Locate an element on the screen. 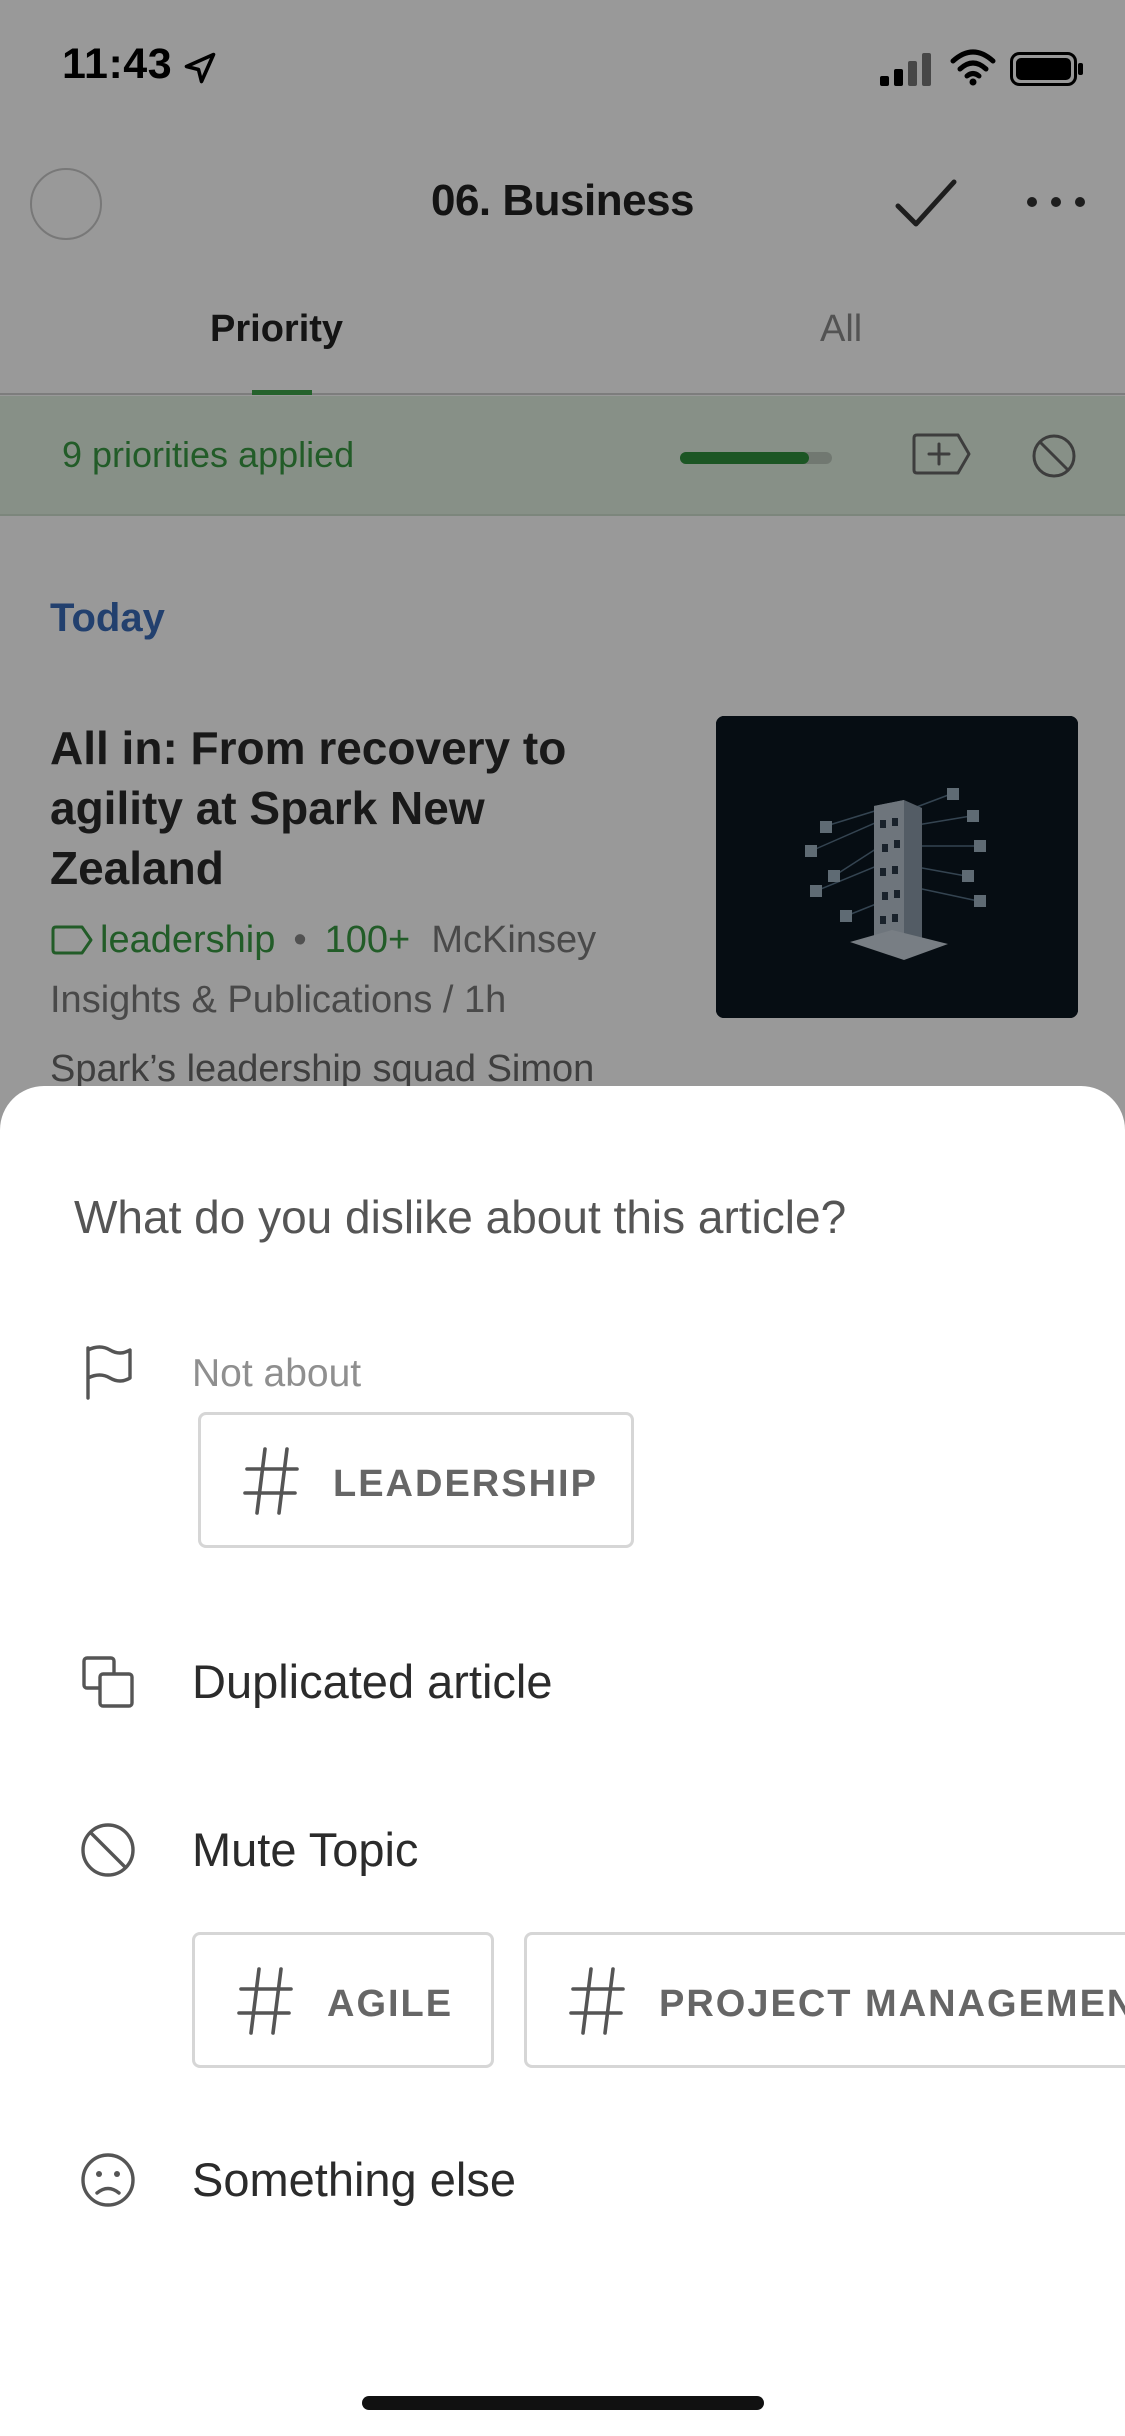  chip-label: PROJECT MANAGEMENT is located at coordinates (892, 2004).